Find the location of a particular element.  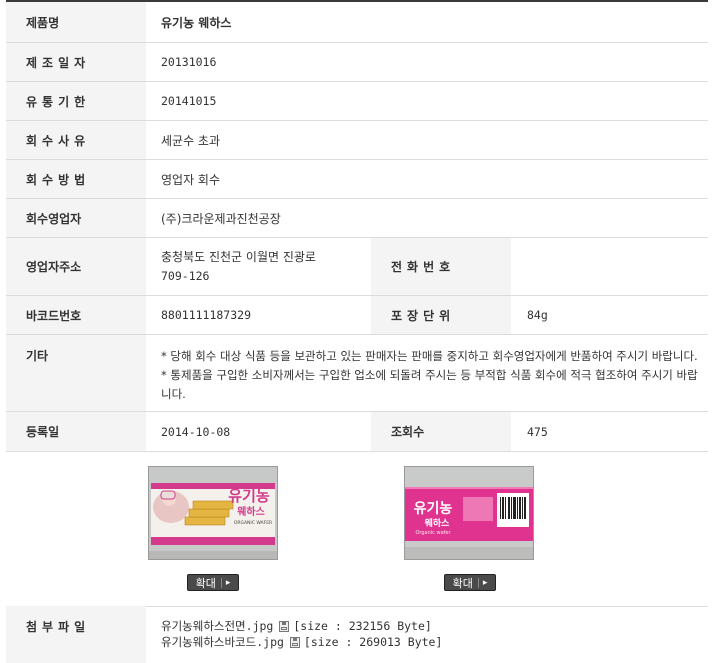

product-photo-front-image: 유기농 웨하스 ORGANIC WAFER is located at coordinates (213, 513).